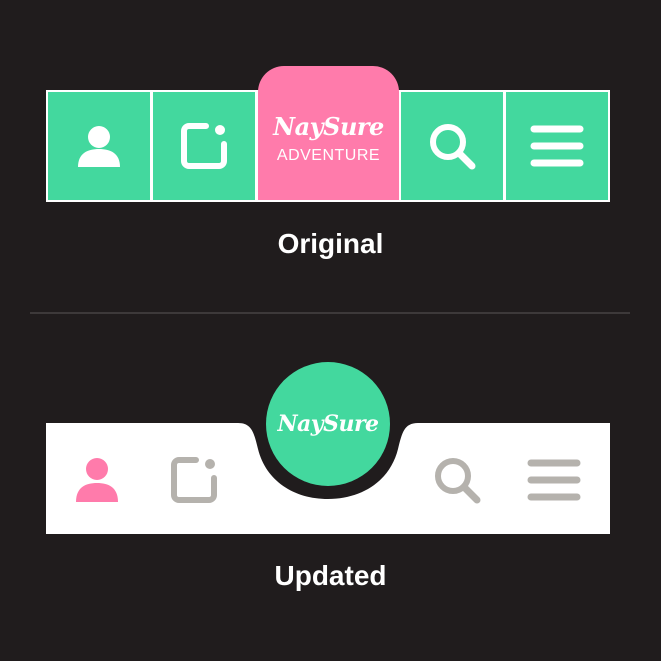 Image resolution: width=661 pixels, height=661 pixels. I want to click on updated-nav-search, so click(457, 480).